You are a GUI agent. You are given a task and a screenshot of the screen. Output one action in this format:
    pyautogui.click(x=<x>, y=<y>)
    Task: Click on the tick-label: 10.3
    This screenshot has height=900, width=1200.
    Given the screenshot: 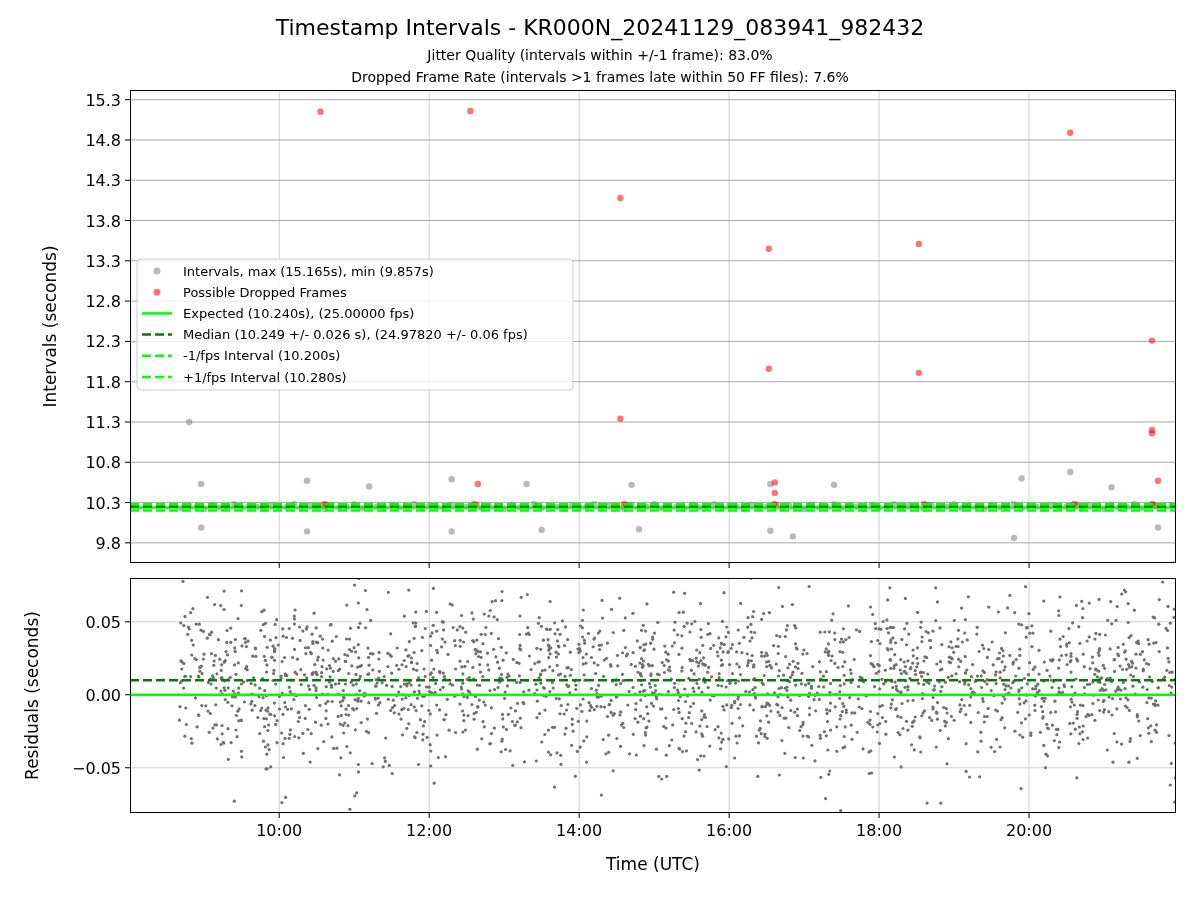 What is the action you would take?
    pyautogui.click(x=103, y=503)
    